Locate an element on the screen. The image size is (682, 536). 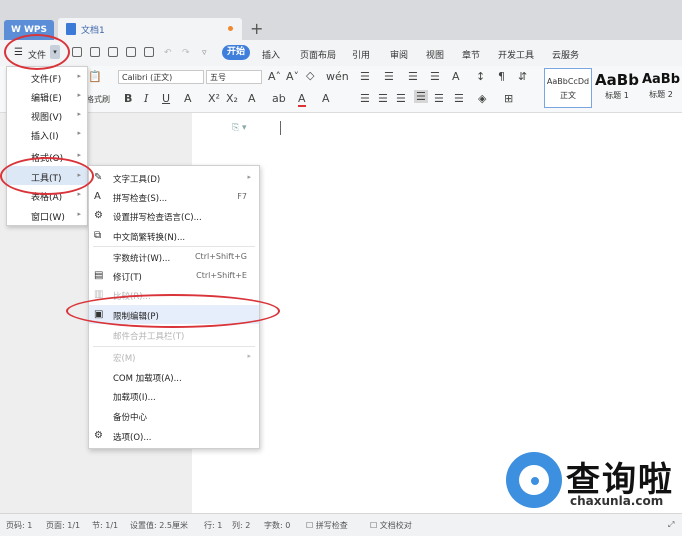
superscript-icon: X² is located at coordinates (214, 98).